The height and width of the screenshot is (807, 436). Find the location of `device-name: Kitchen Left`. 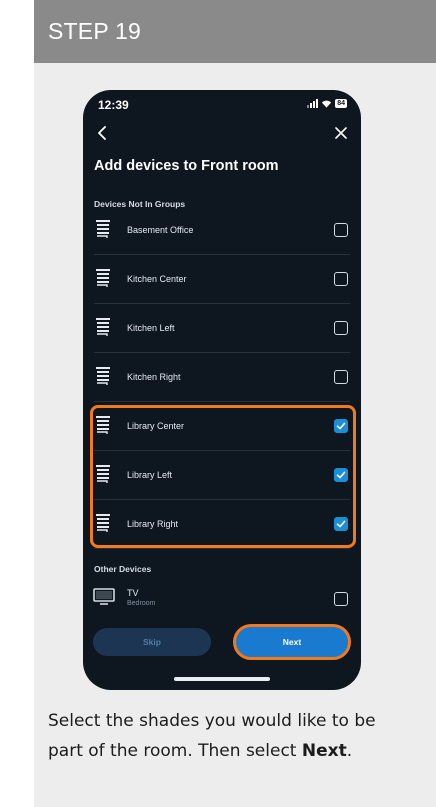

device-name: Kitchen Left is located at coordinates (151, 328).